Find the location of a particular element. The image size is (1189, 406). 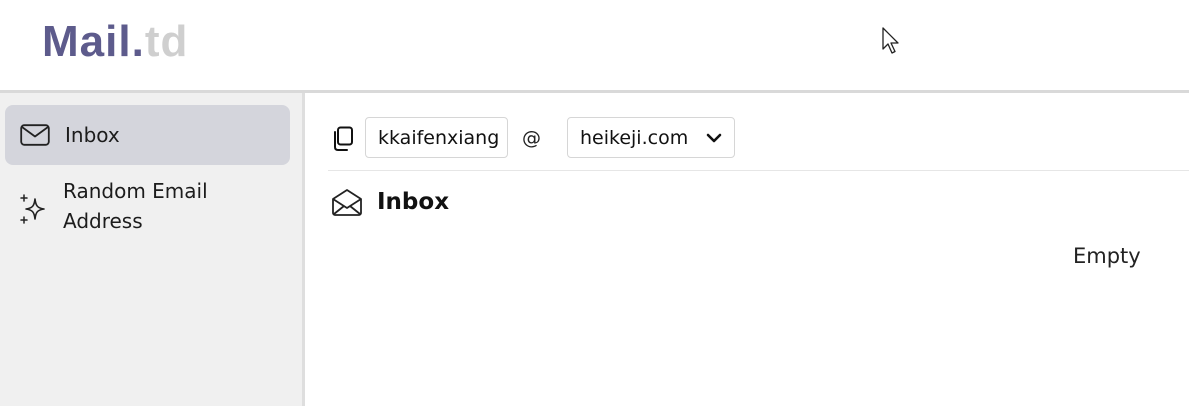

mouse-cursor-icon is located at coordinates (890, 40).